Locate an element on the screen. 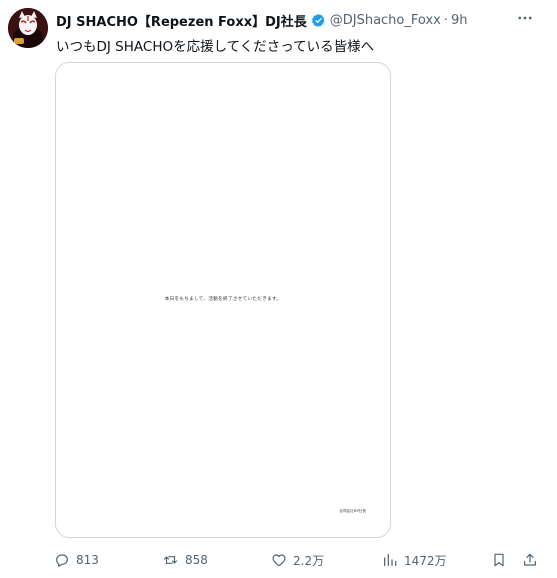 The width and height of the screenshot is (557, 578). tweet-timestamp: 9h is located at coordinates (459, 20).